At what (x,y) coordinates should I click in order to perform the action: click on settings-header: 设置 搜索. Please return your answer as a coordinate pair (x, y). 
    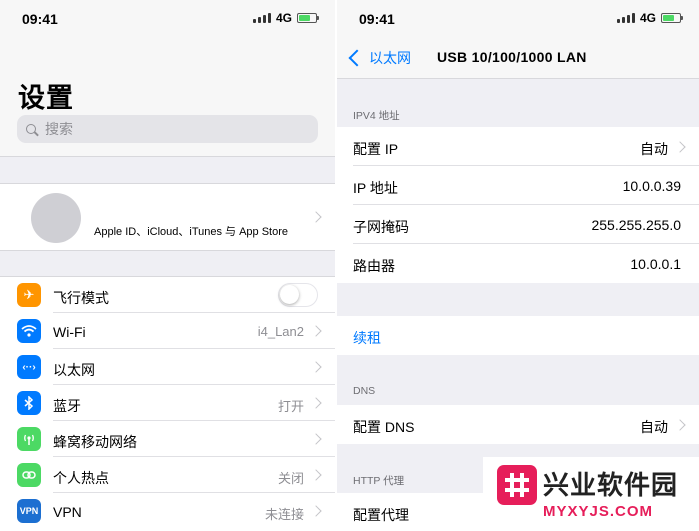
    Looking at the image, I should click on (167, 97).